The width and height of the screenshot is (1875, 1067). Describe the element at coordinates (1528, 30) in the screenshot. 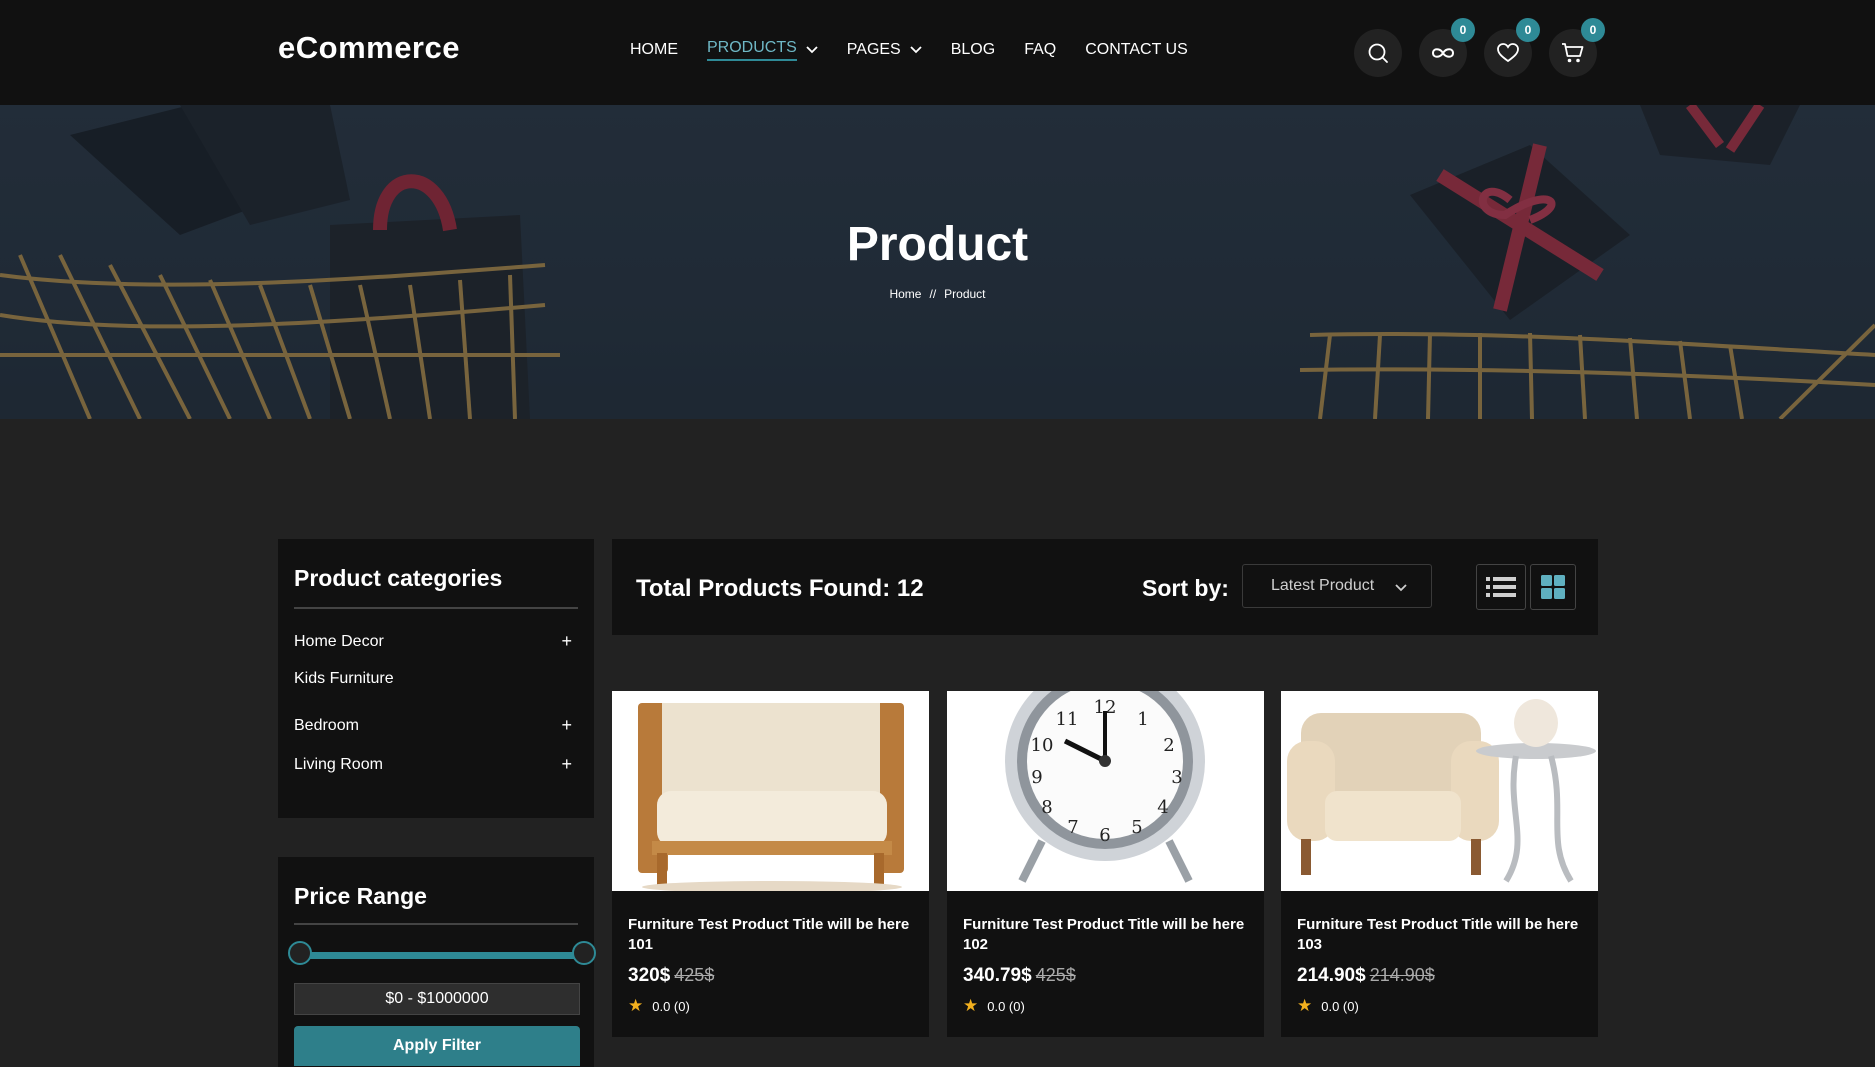

I see `wishlist-count-badge: 0` at that location.